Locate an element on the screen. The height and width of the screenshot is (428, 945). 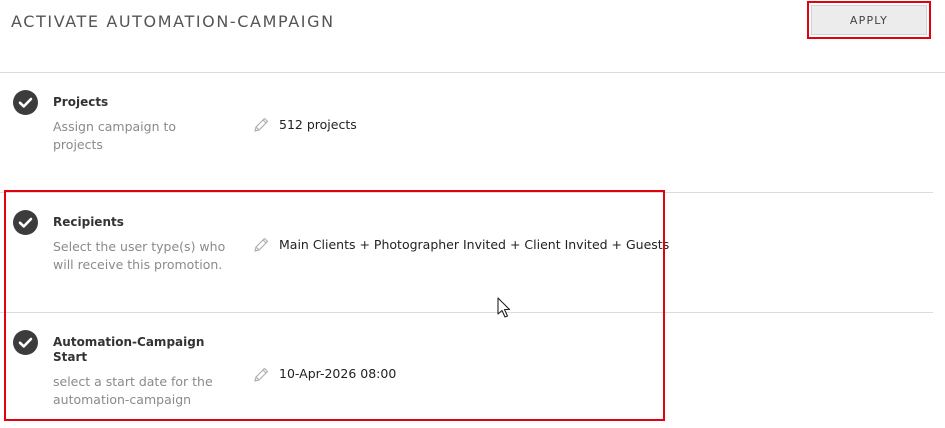
step-title: Automation-Campaign Start is located at coordinates (129, 349).